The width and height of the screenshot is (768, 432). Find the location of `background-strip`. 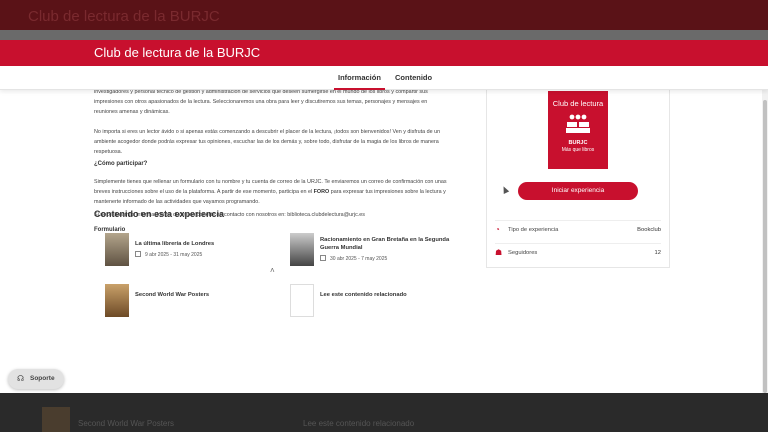

background-strip is located at coordinates (384, 35).